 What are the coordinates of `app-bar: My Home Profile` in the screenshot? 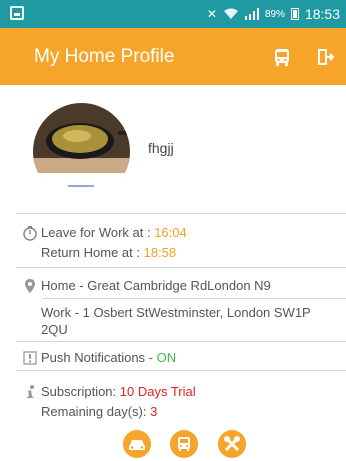 It's located at (173, 56).